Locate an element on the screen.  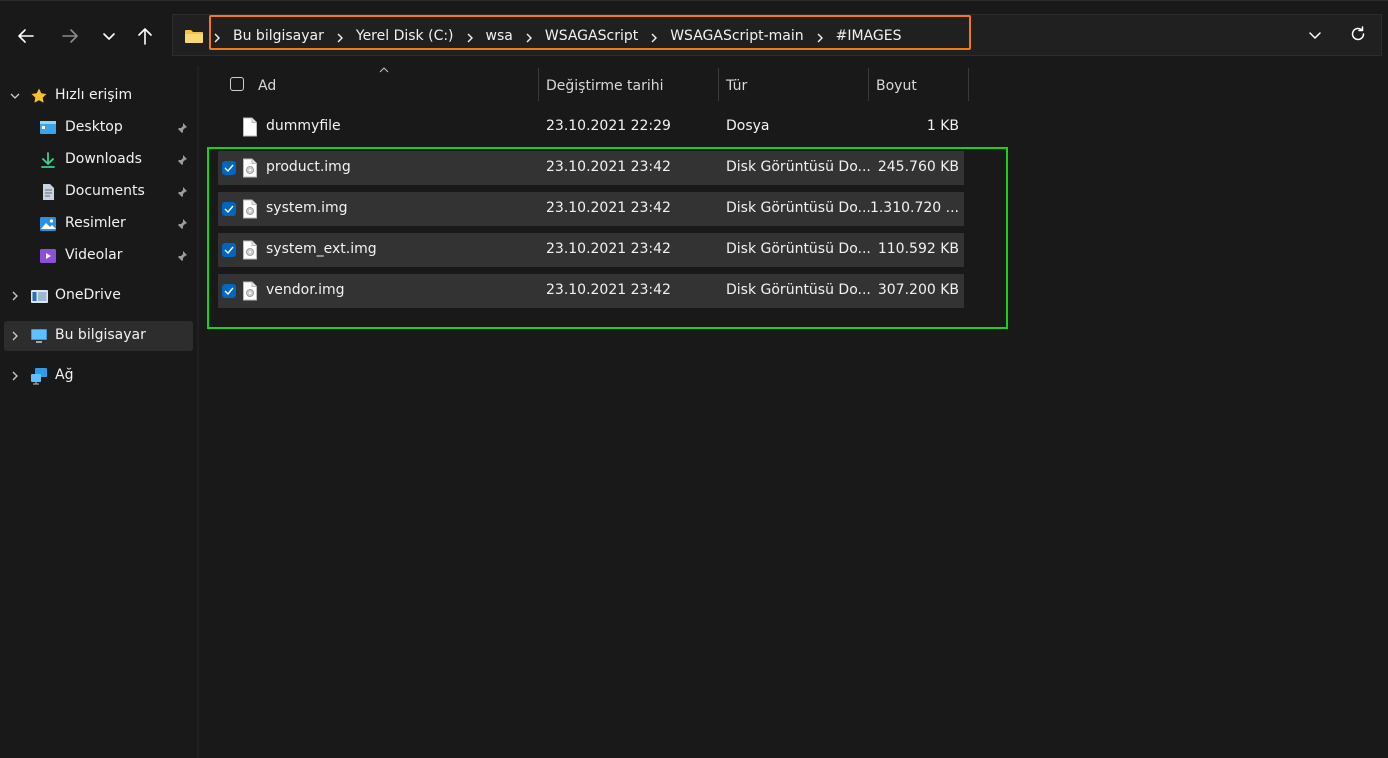
breadcrumb-item: wsa is located at coordinates (499, 36).